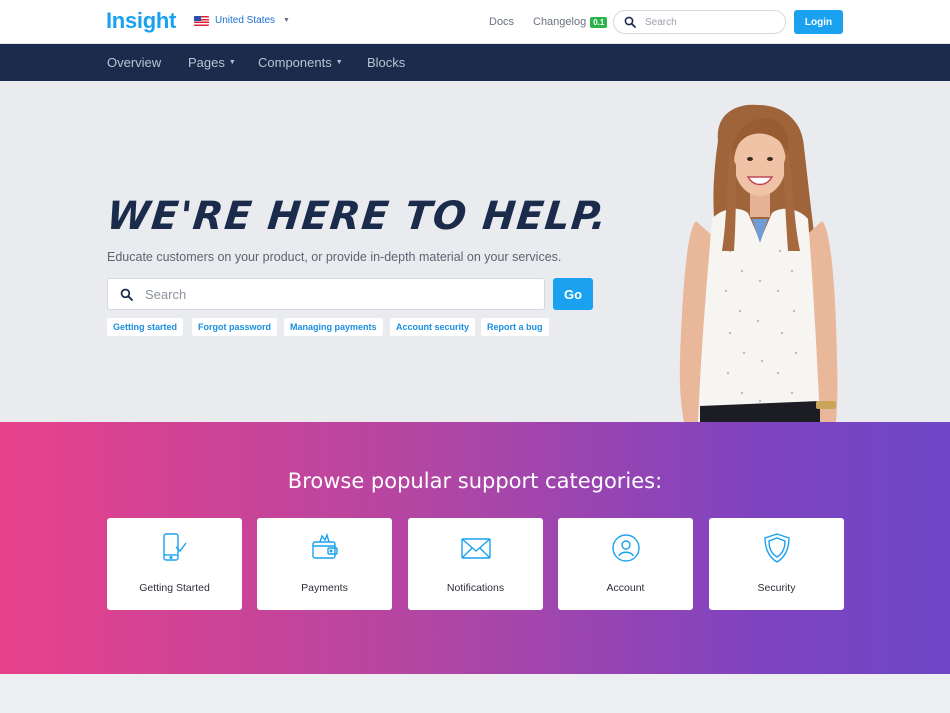  Describe the element at coordinates (758, 263) in the screenshot. I see `hero-person-image` at that location.